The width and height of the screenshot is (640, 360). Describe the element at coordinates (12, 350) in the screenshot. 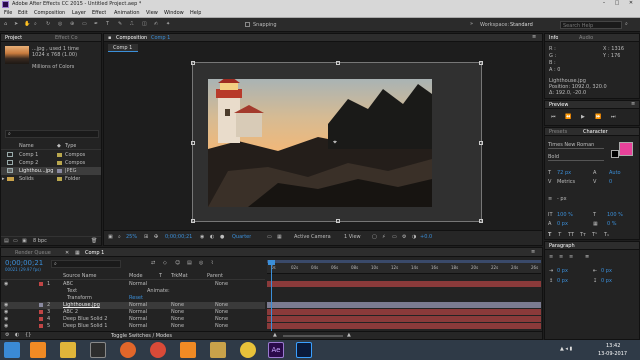

I see `start-button-icon` at that location.